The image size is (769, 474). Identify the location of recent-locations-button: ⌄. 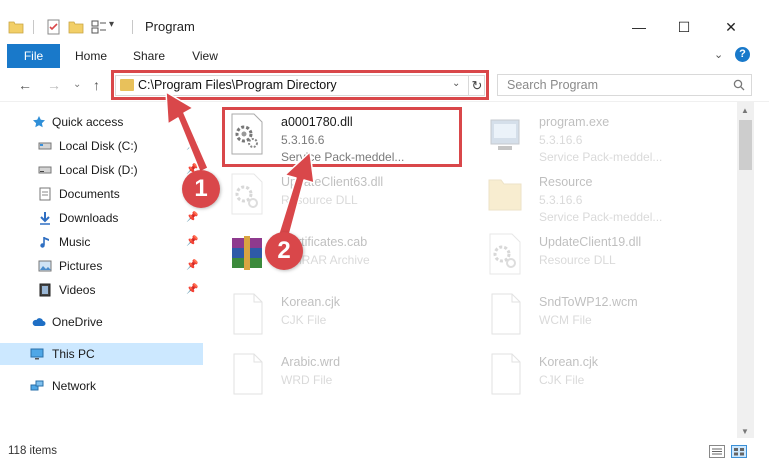
(77, 84).